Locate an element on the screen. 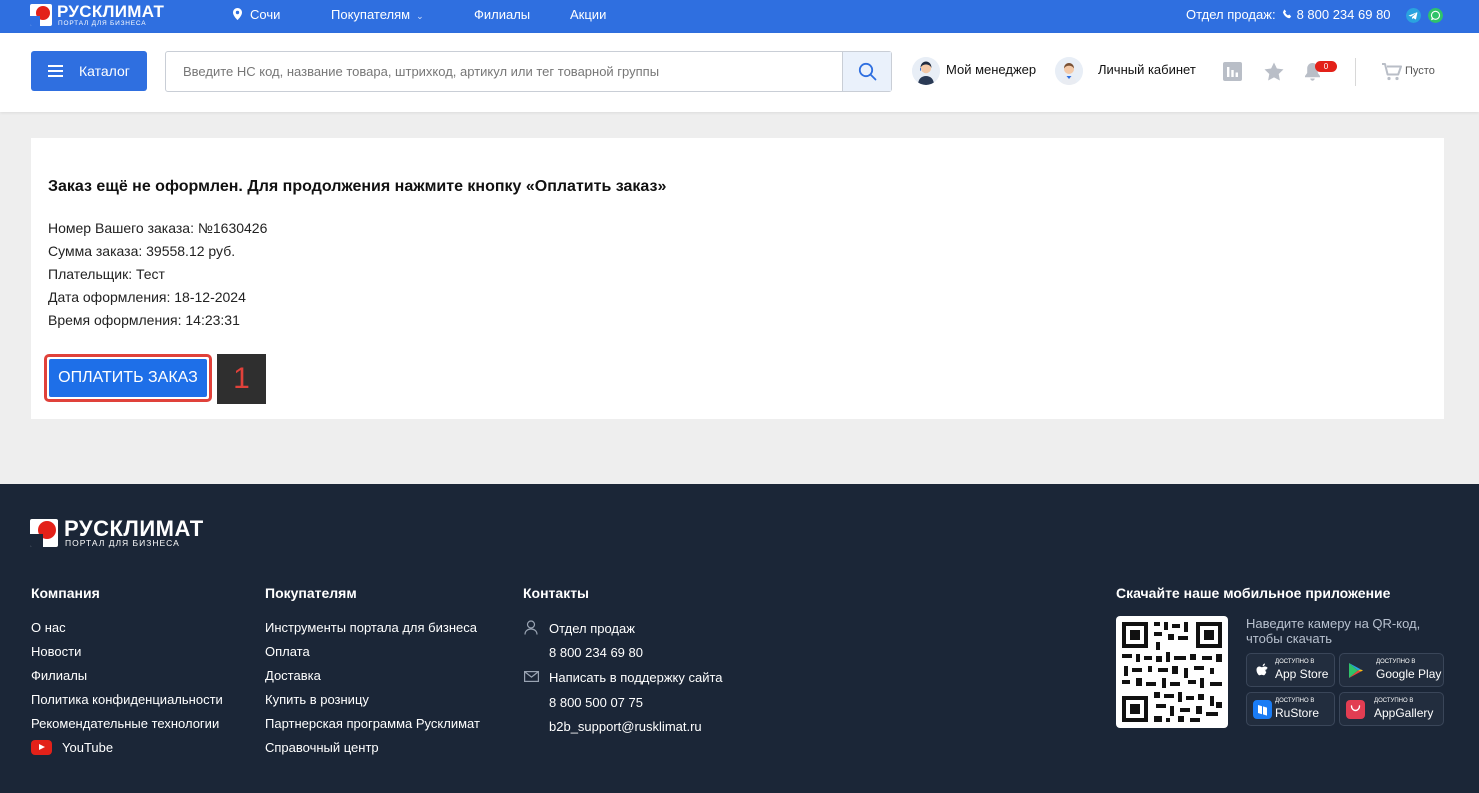 Image resolution: width=1479 pixels, height=793 pixels. manager-avatar is located at coordinates (926, 71).